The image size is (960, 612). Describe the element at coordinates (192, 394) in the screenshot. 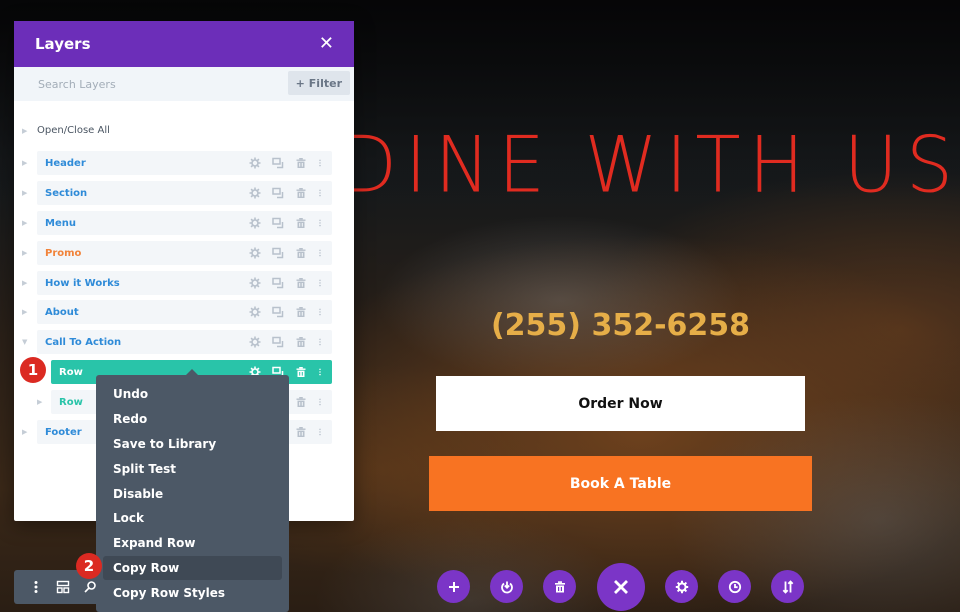

I see `menu-item-undo: Undo` at that location.